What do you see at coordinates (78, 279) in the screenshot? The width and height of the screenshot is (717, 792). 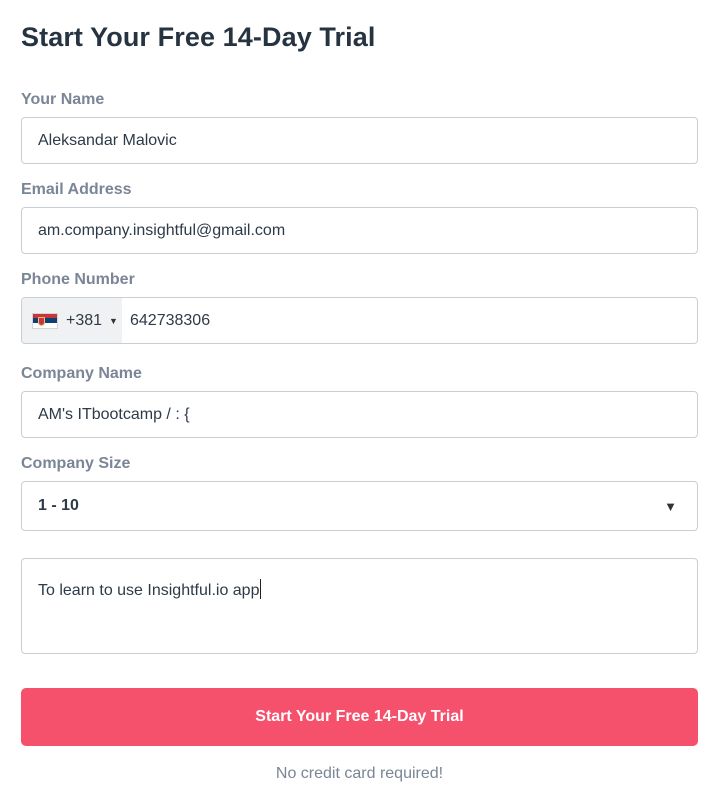 I see `phone-label: Phone Number` at bounding box center [78, 279].